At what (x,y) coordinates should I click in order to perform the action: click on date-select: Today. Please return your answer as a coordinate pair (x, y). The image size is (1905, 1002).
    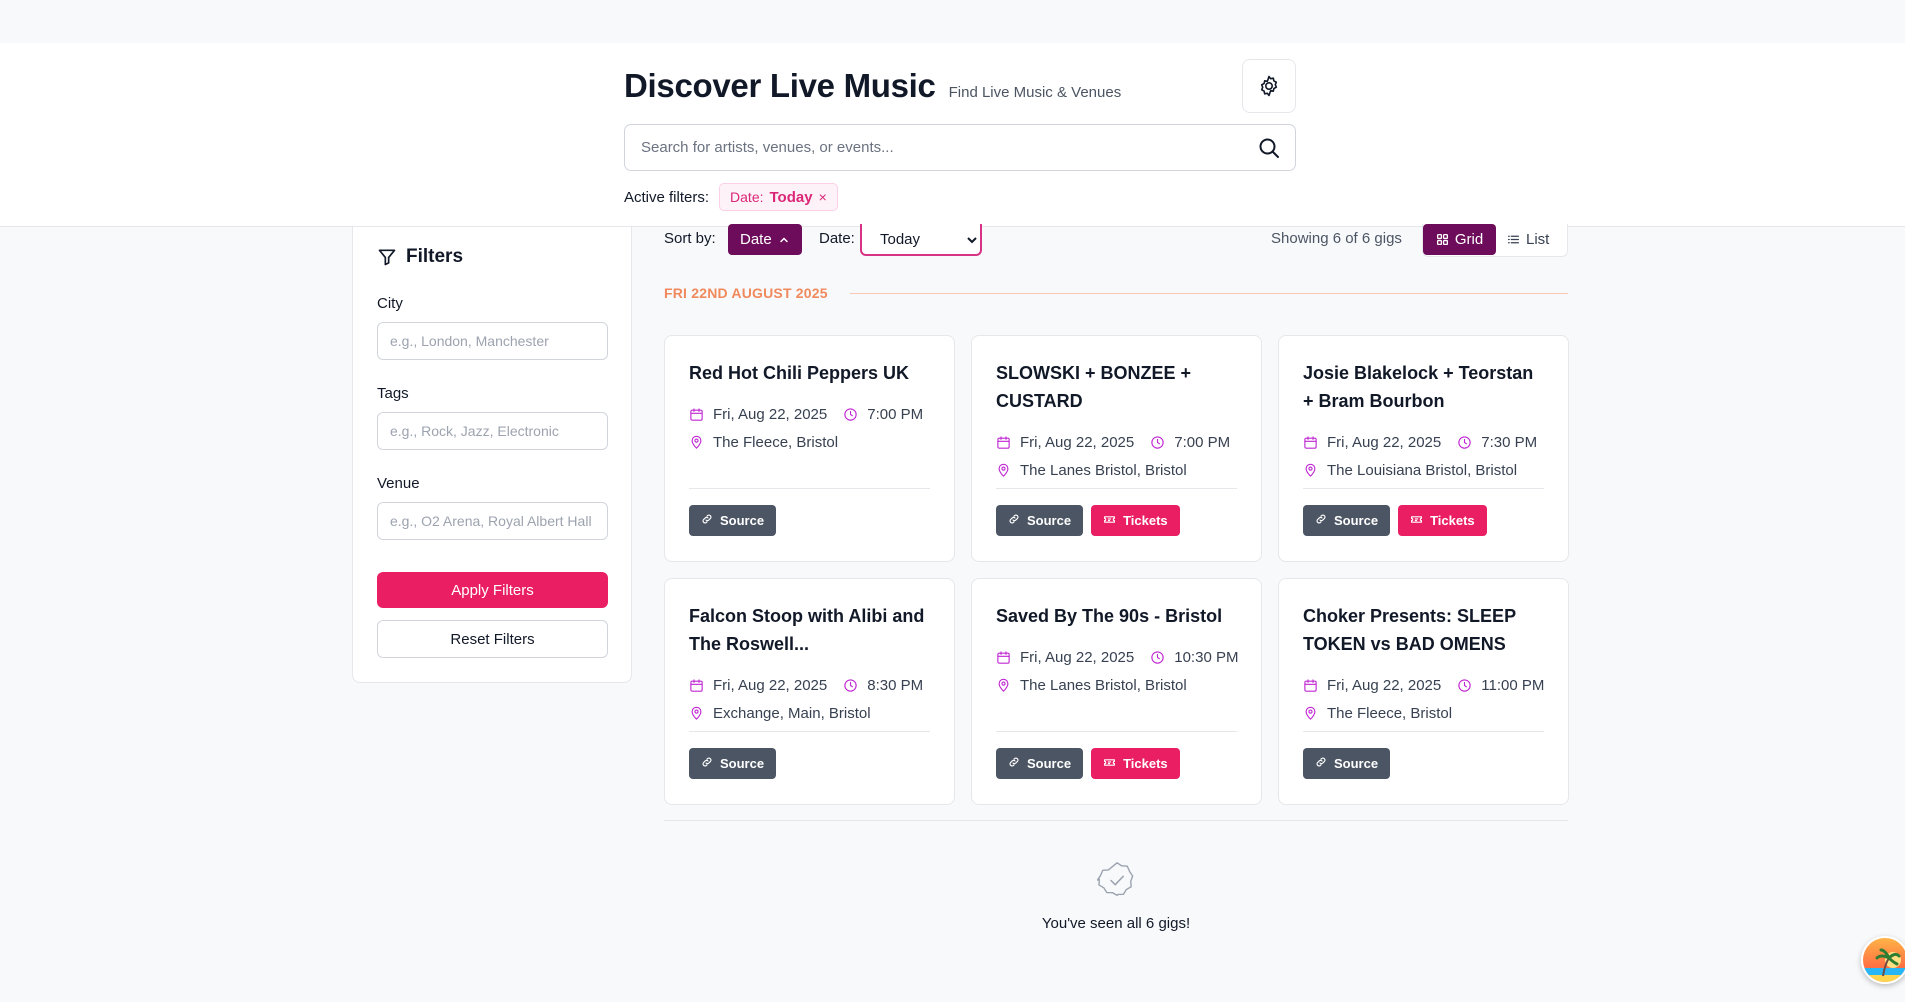
    Looking at the image, I should click on (921, 240).